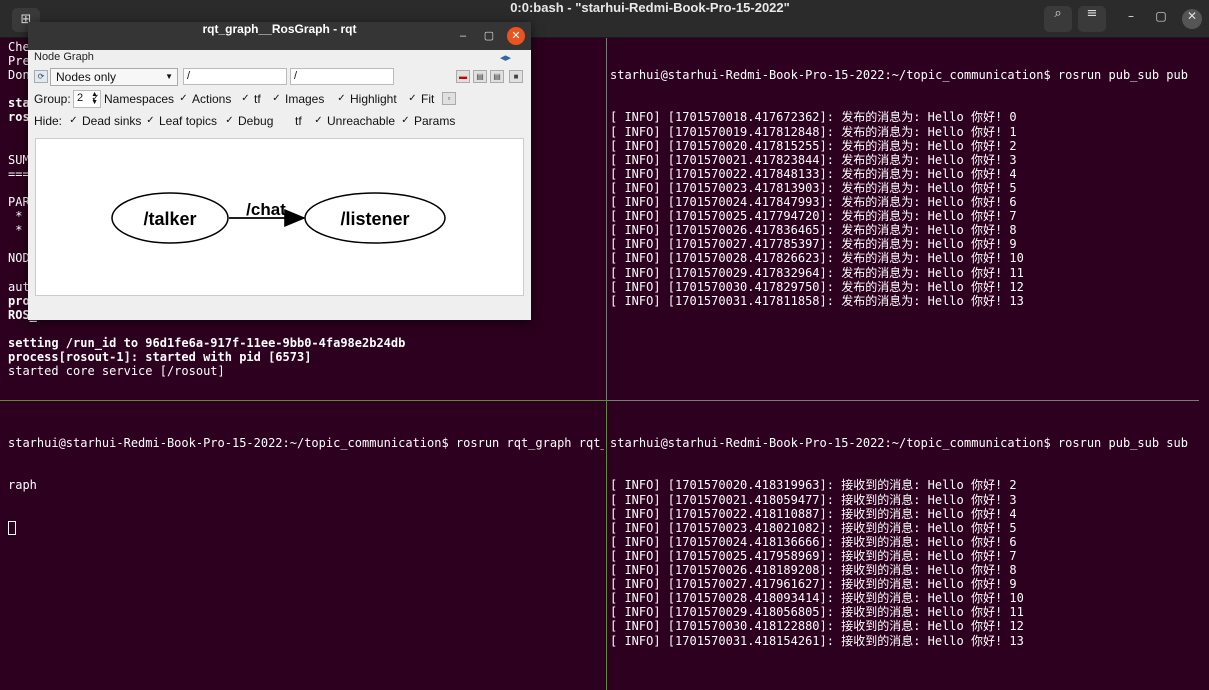 This screenshot has height=690, width=1209. Describe the element at coordinates (41, 76) in the screenshot. I see `refresh-icon: ⟳` at that location.